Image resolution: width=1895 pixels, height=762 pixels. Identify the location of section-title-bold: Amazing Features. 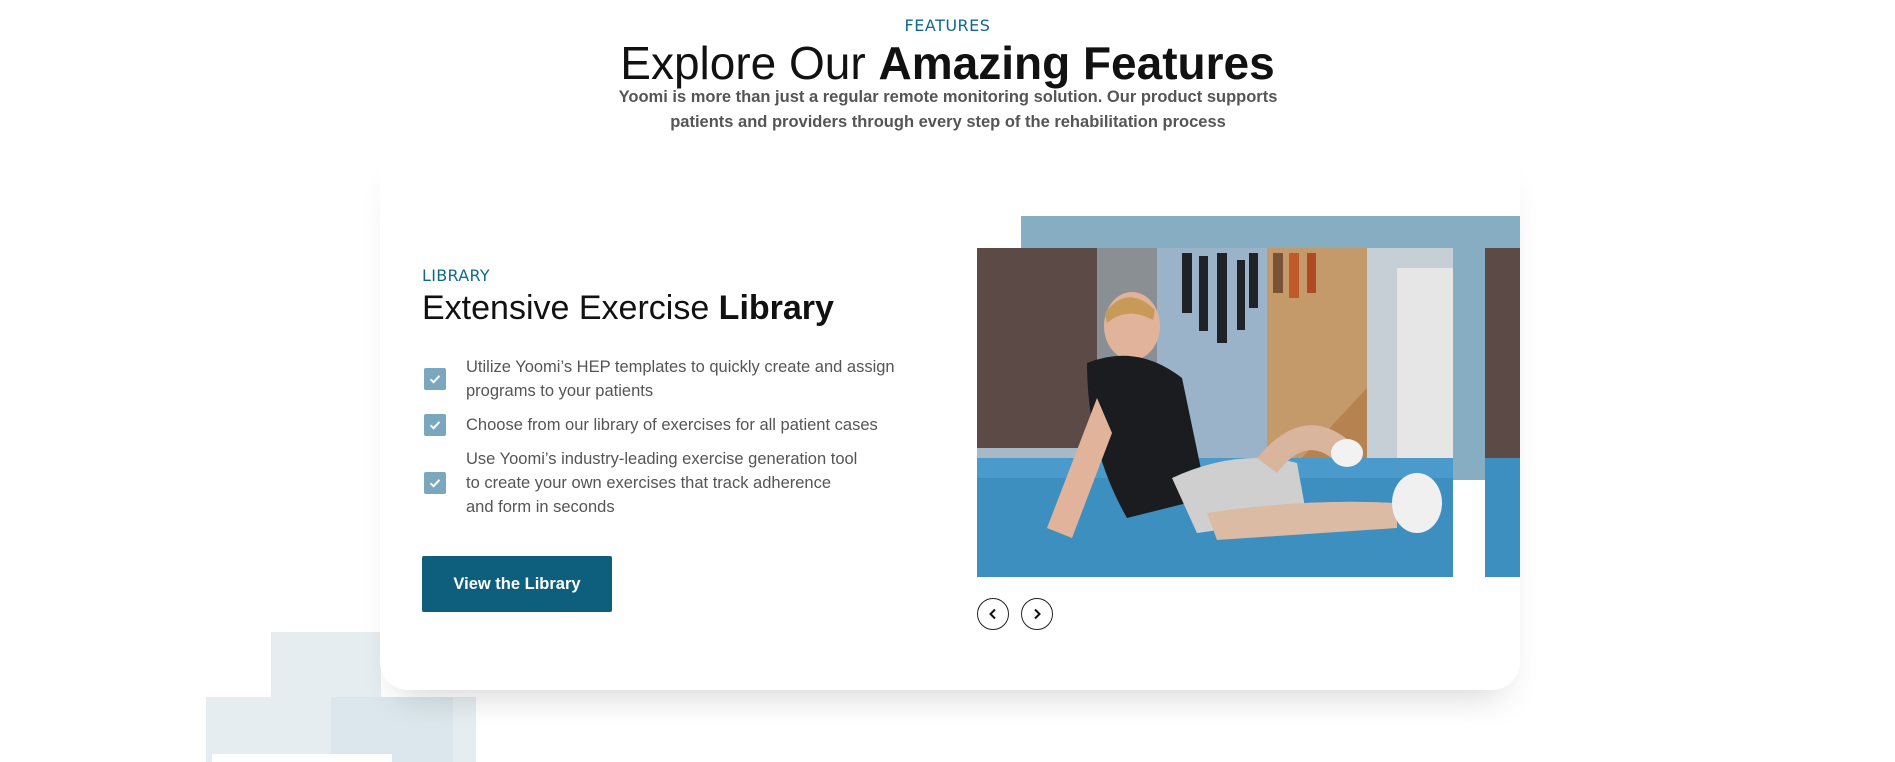
(1076, 63).